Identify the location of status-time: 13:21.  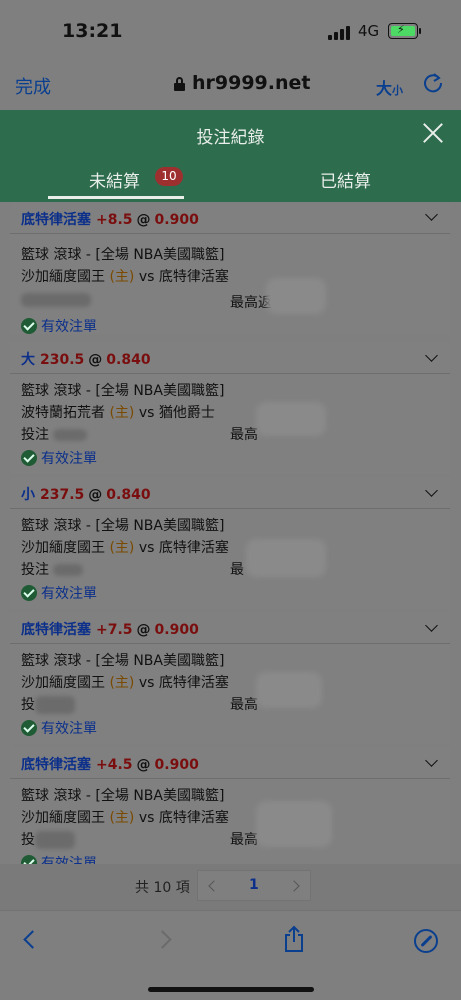
(92, 31).